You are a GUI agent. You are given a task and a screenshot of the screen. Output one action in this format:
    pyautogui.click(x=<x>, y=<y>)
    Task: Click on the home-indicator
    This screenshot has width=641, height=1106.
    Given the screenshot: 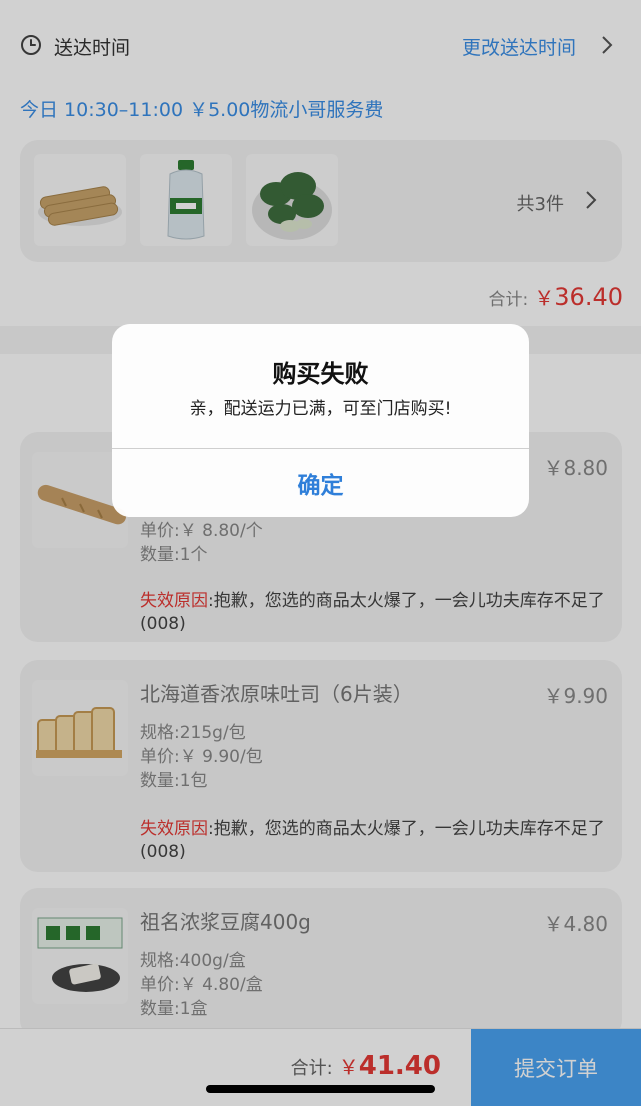 What is the action you would take?
    pyautogui.click(x=320, y=1089)
    